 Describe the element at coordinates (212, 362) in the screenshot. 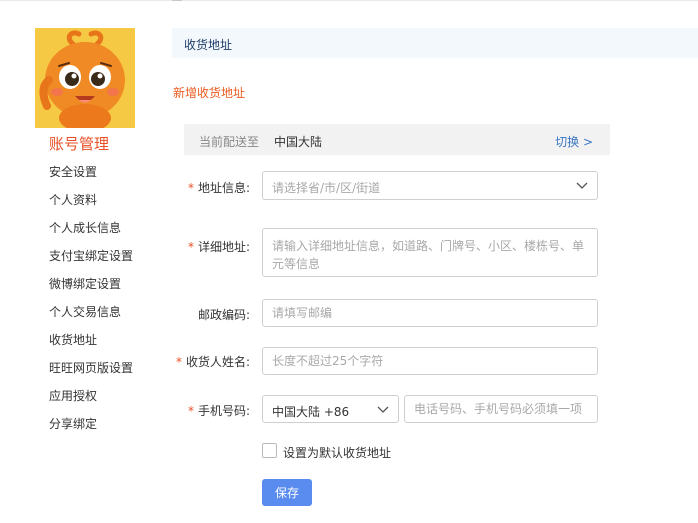

I see `recipient-name-label: * 收货人姓名:` at that location.